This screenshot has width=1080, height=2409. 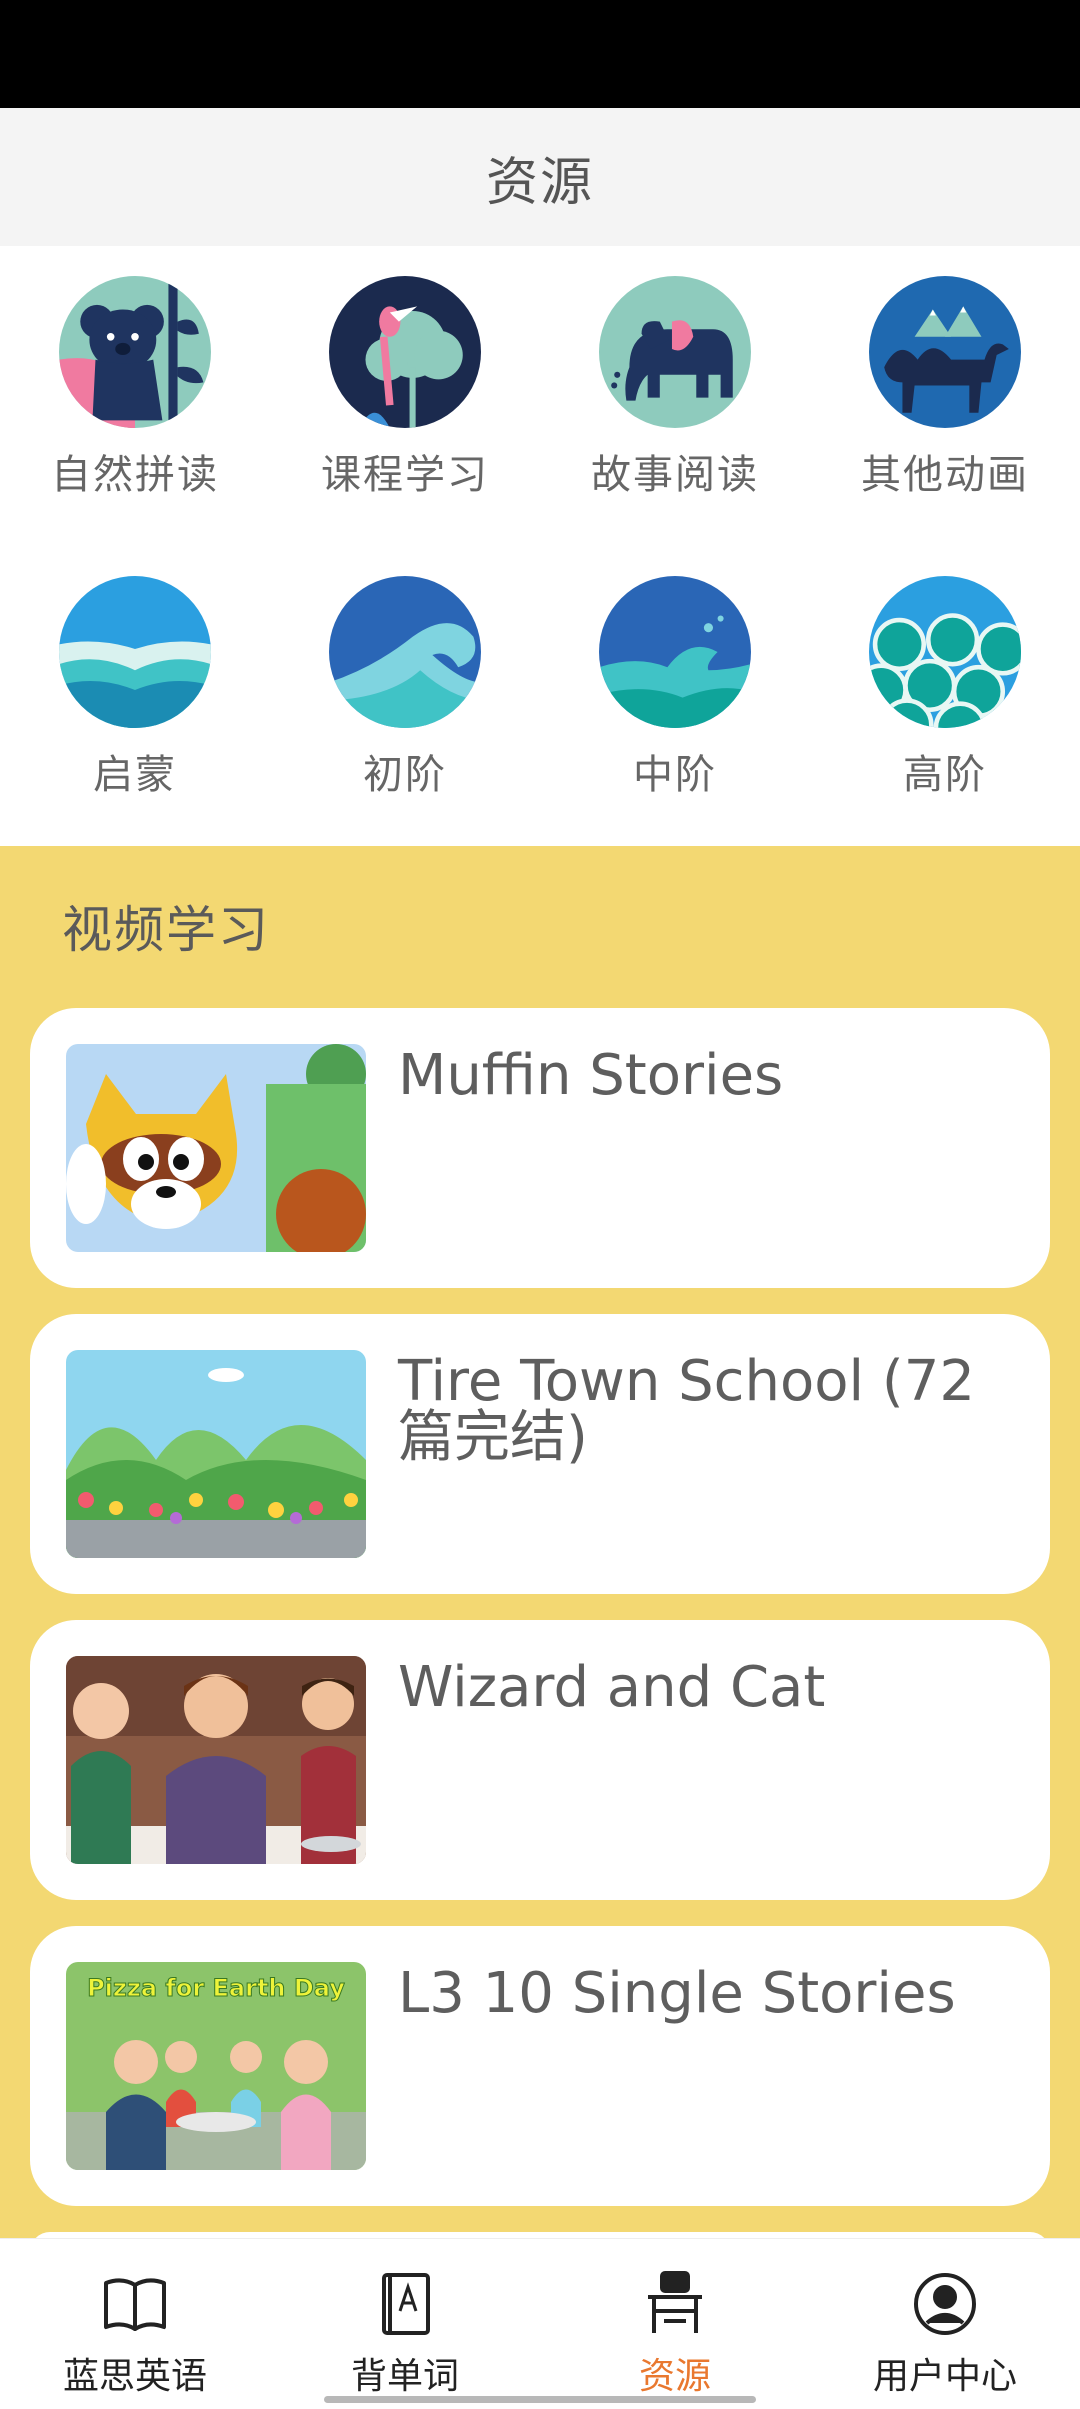 What do you see at coordinates (135, 652) in the screenshot?
I see `wave-calm-icon` at bounding box center [135, 652].